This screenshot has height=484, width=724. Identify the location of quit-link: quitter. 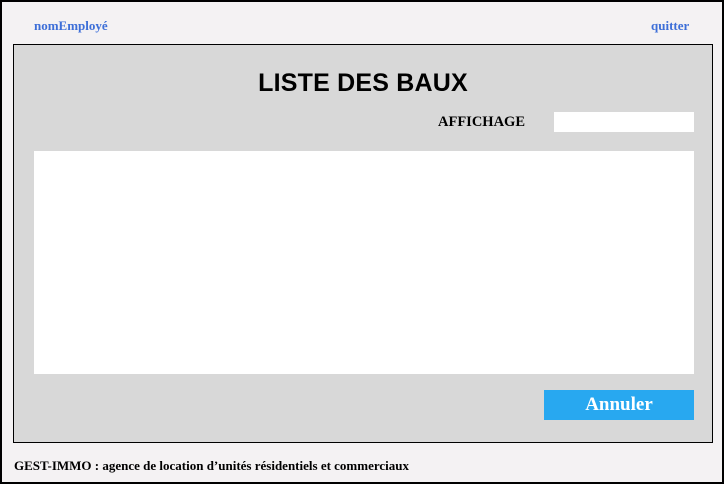
(670, 26).